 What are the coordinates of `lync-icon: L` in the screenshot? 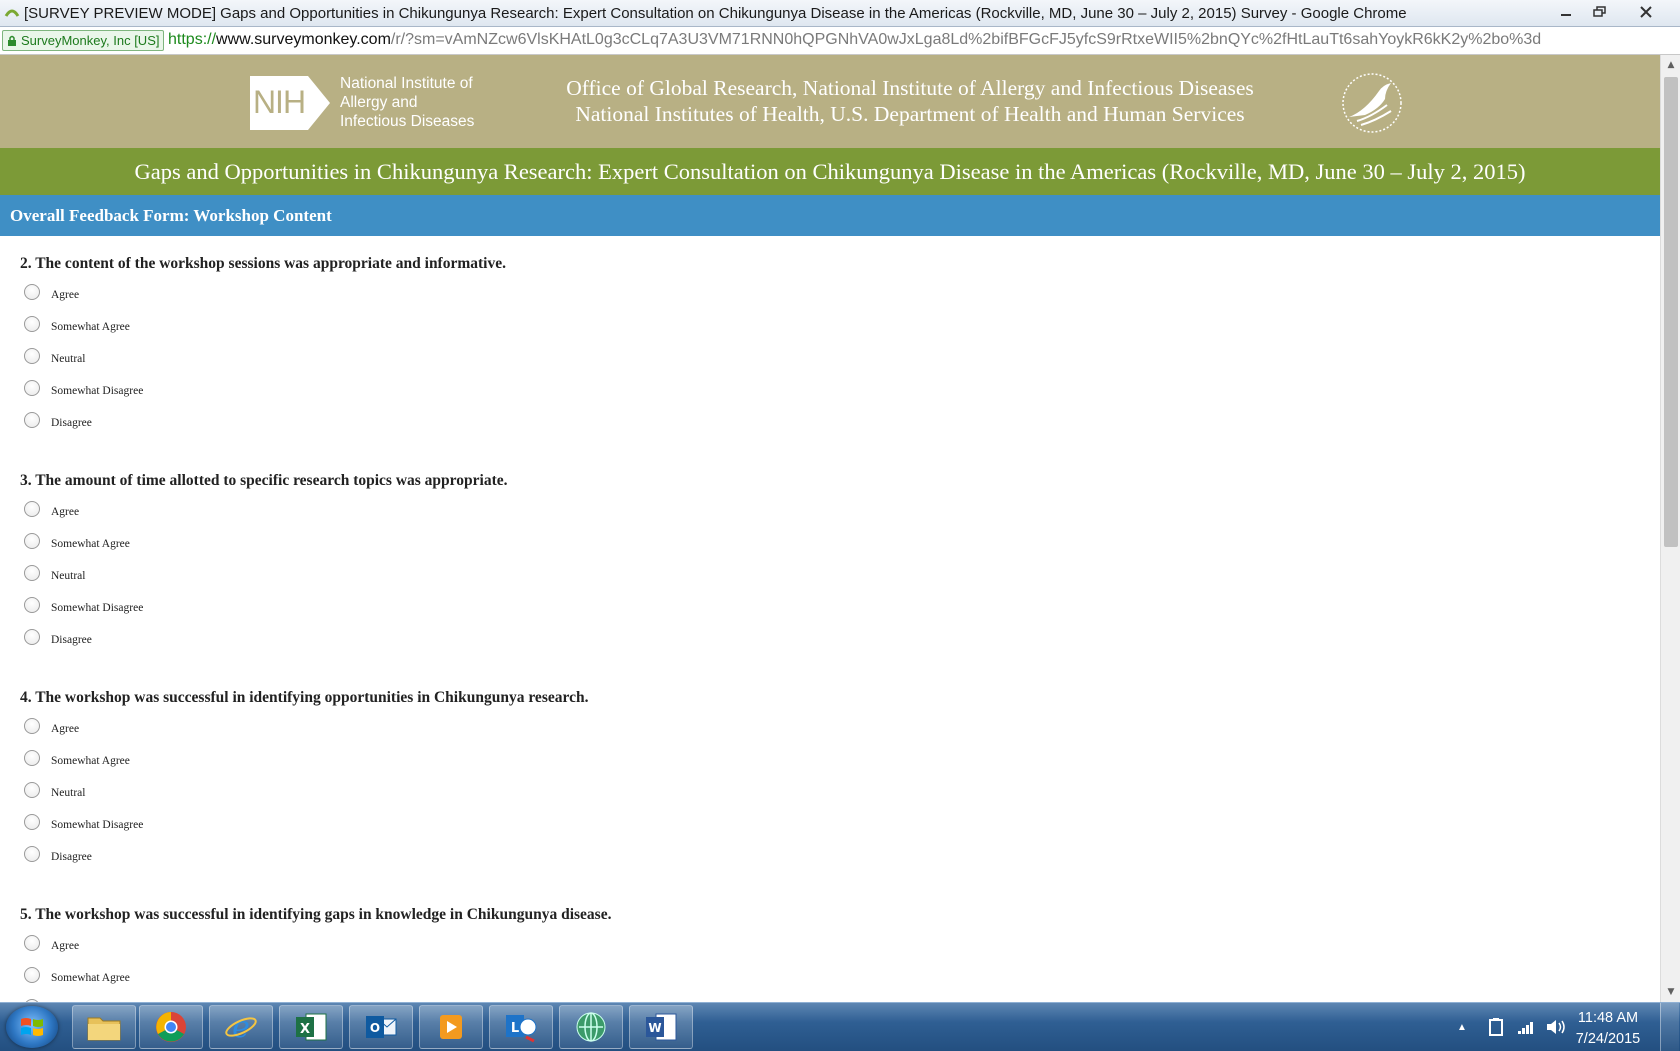 It's located at (521, 1029).